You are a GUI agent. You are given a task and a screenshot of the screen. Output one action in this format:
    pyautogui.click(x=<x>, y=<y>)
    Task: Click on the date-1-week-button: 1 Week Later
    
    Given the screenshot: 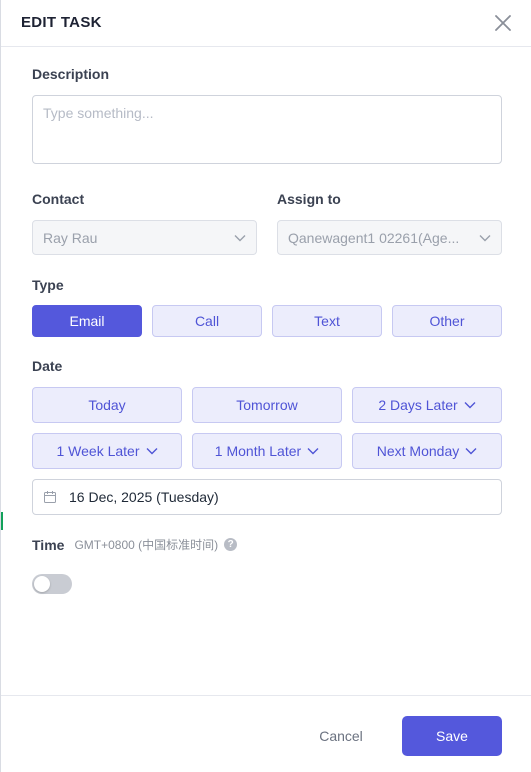 What is the action you would take?
    pyautogui.click(x=107, y=451)
    